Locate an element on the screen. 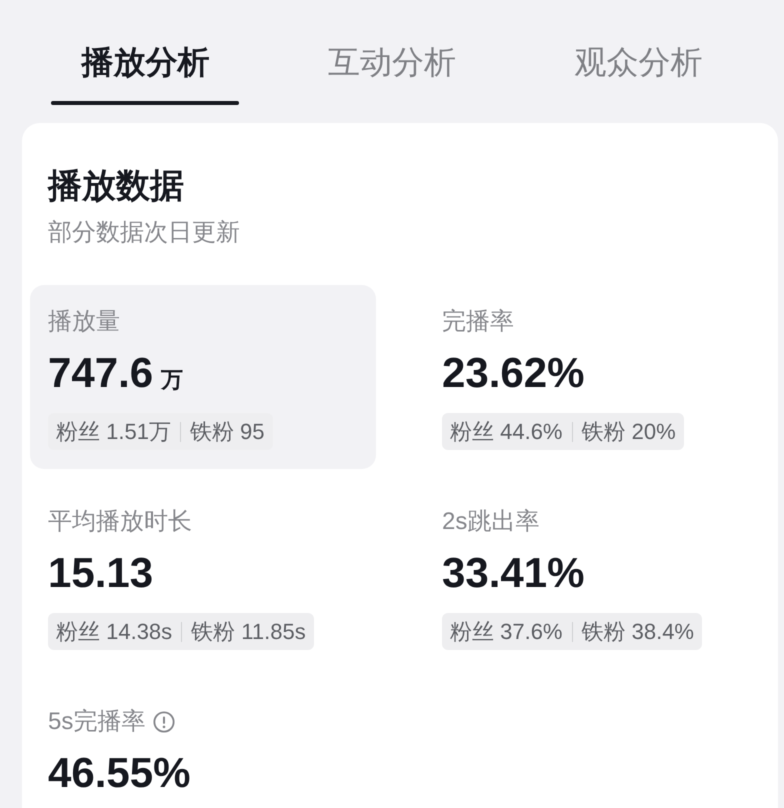 This screenshot has width=784, height=808. section-title: 播放数据 is located at coordinates (116, 186).